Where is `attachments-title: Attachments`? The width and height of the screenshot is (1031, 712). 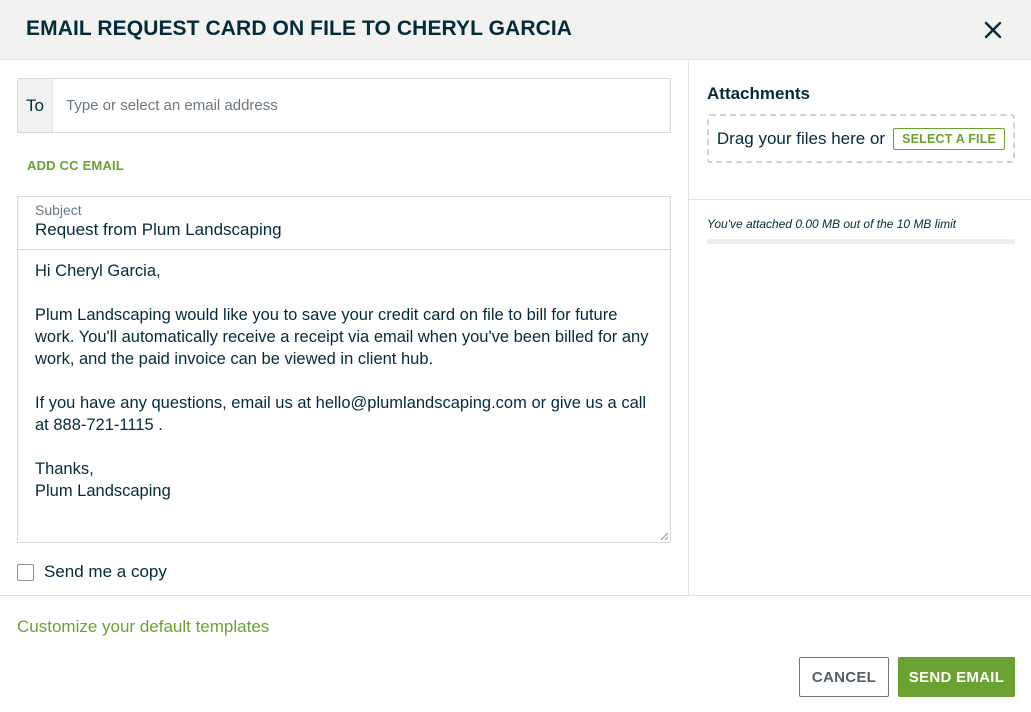
attachments-title: Attachments is located at coordinates (758, 93).